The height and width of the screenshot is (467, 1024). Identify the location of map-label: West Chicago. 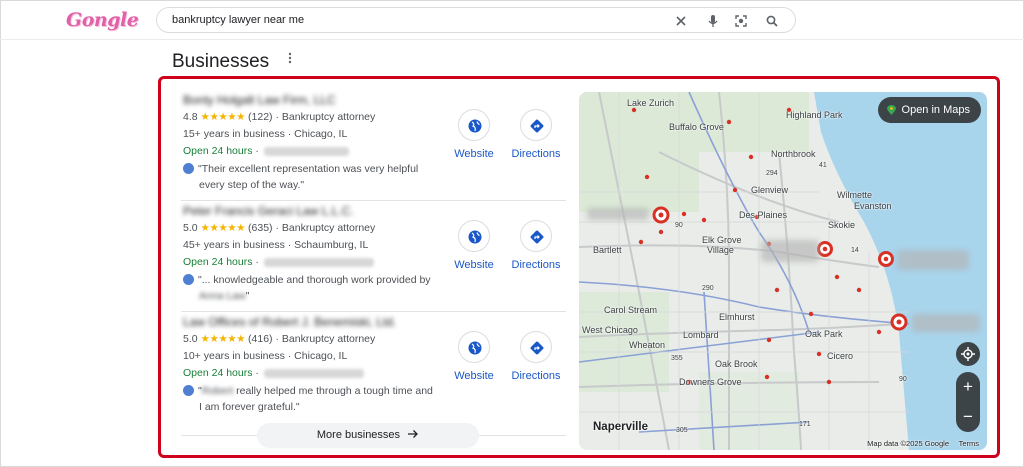
(610, 330).